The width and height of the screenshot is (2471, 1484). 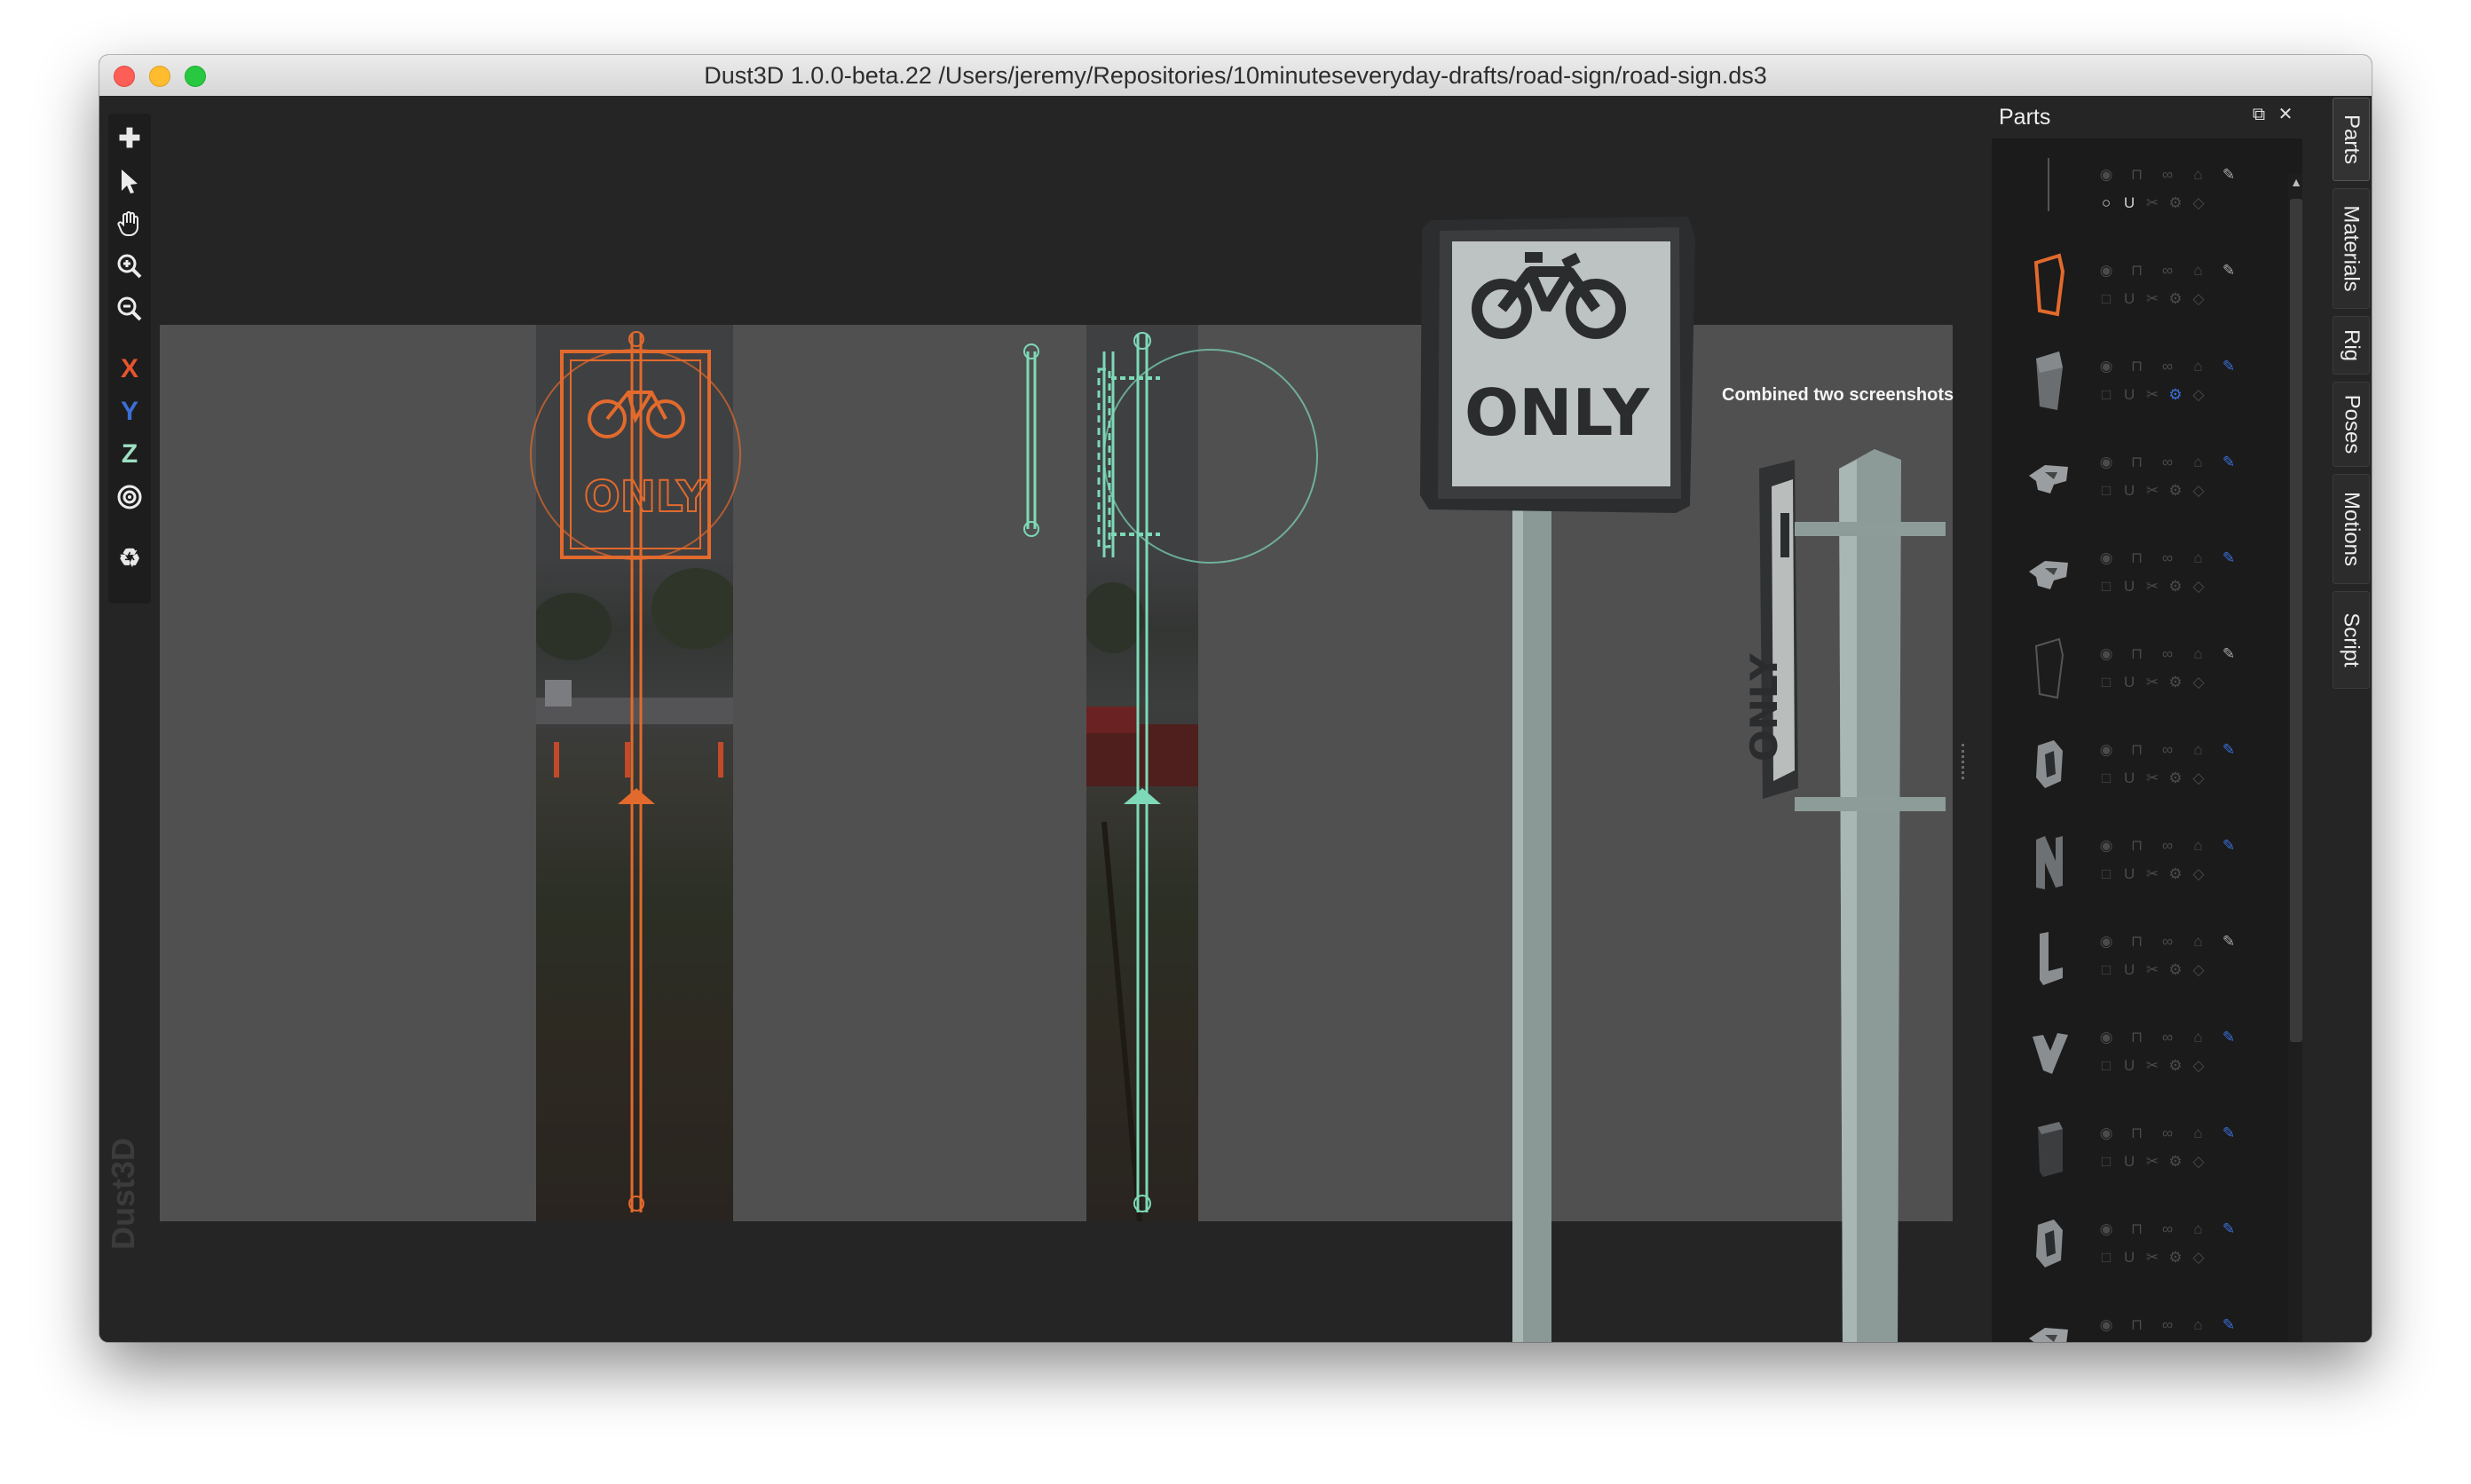 What do you see at coordinates (129, 267) in the screenshot?
I see `zoom-in-icon` at bounding box center [129, 267].